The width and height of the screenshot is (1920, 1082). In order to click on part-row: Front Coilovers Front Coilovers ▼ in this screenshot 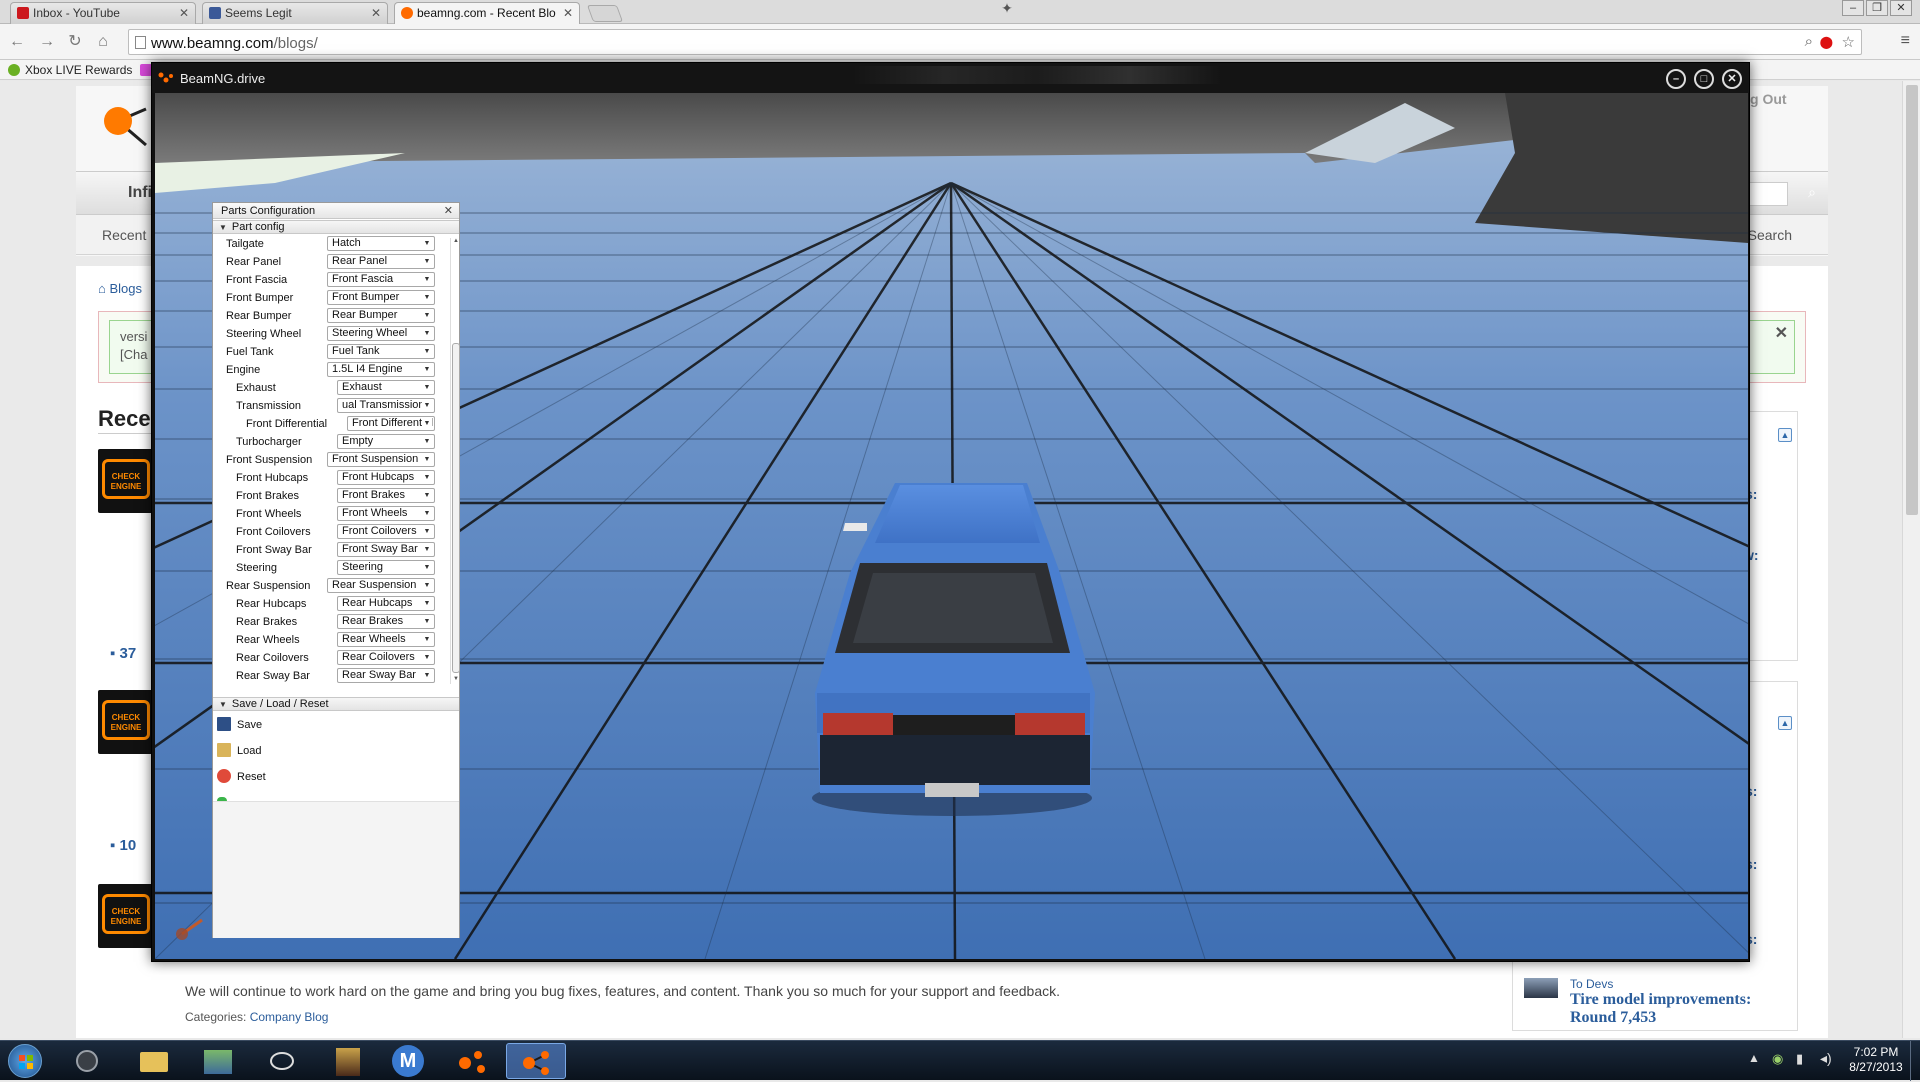, I will do `click(331, 532)`.